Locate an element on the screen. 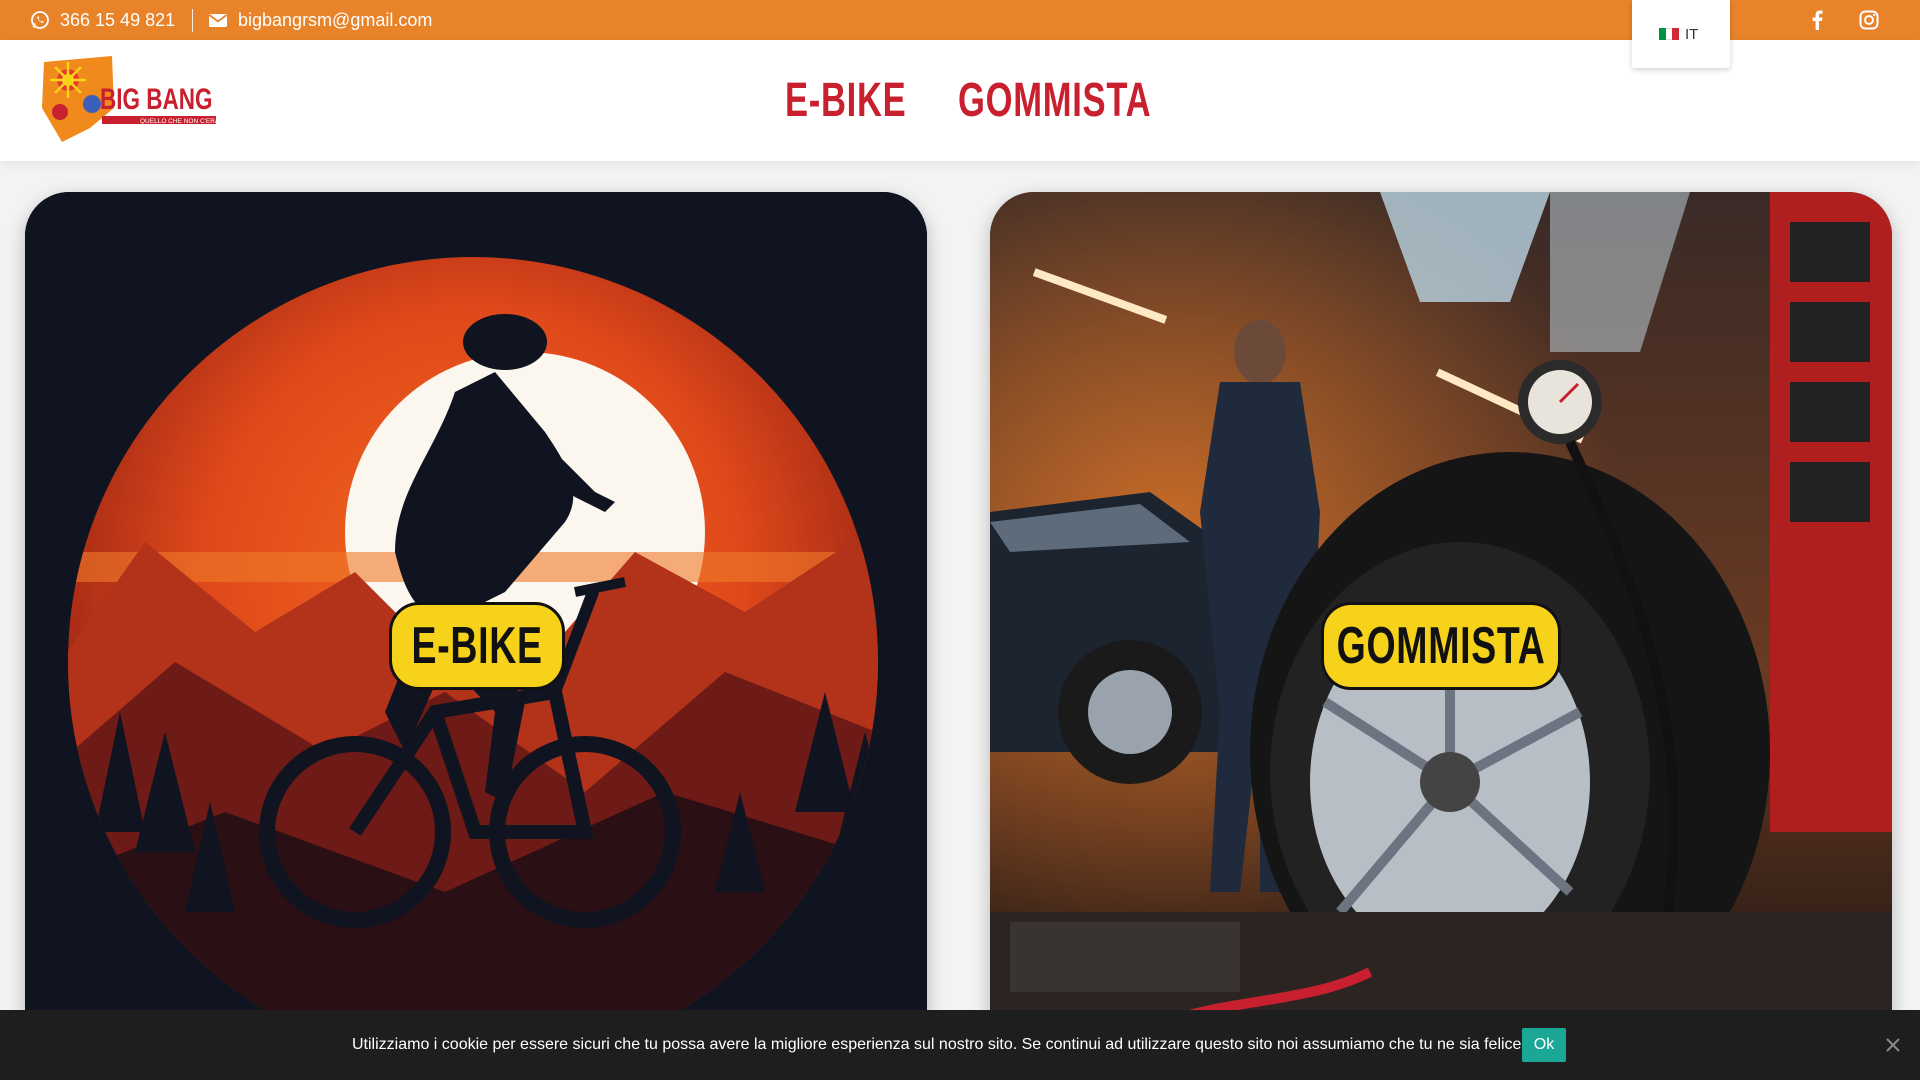  instagram-icon is located at coordinates (1869, 20).